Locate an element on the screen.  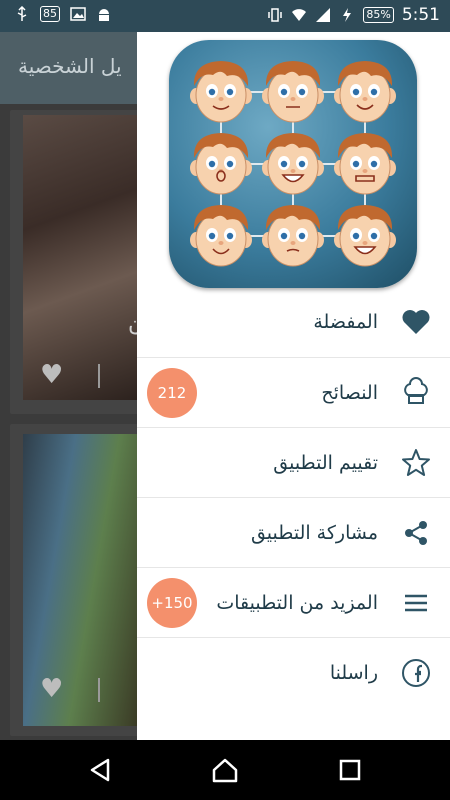
count-badge: 212 is located at coordinates (172, 392).